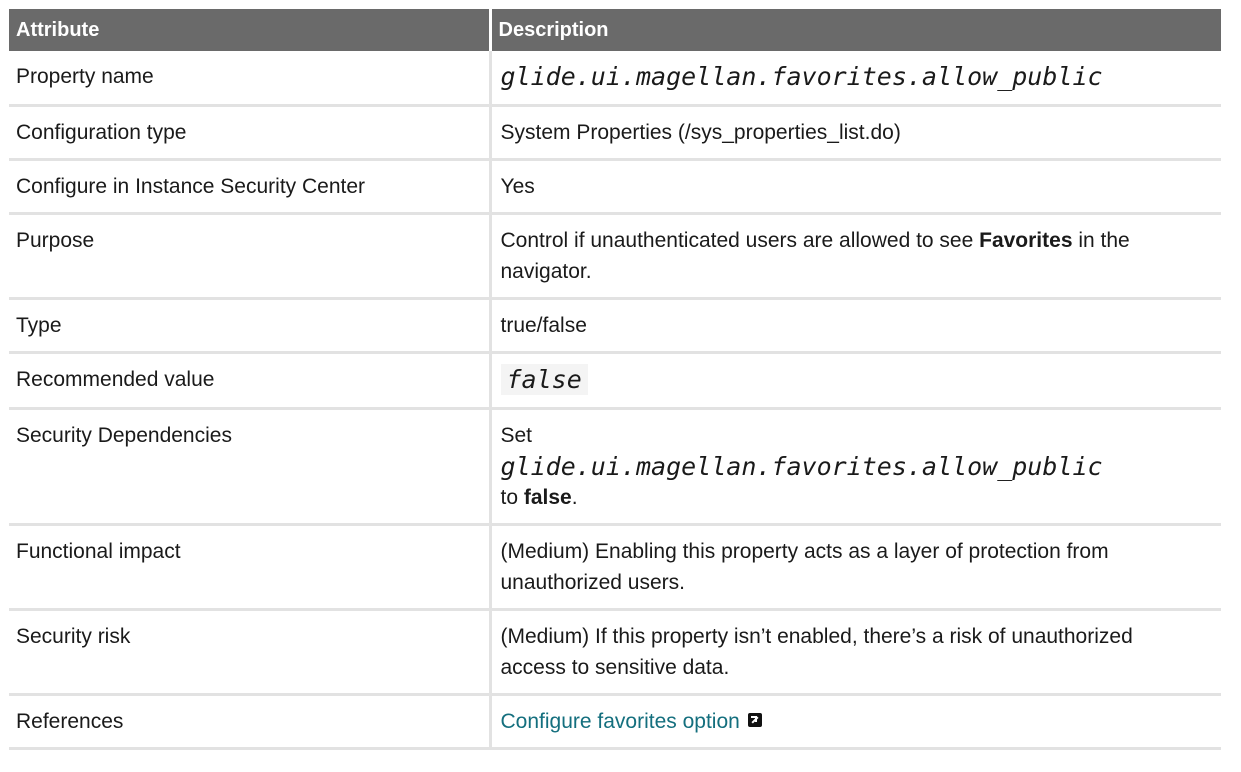 The height and width of the screenshot is (772, 1241). What do you see at coordinates (250, 187) in the screenshot?
I see `attribute-cell: Configure in Instance Security Center` at bounding box center [250, 187].